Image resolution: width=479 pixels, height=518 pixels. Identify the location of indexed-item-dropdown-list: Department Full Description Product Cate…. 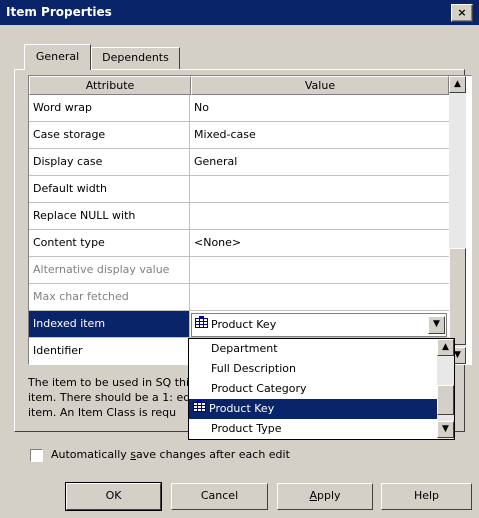
(321, 389).